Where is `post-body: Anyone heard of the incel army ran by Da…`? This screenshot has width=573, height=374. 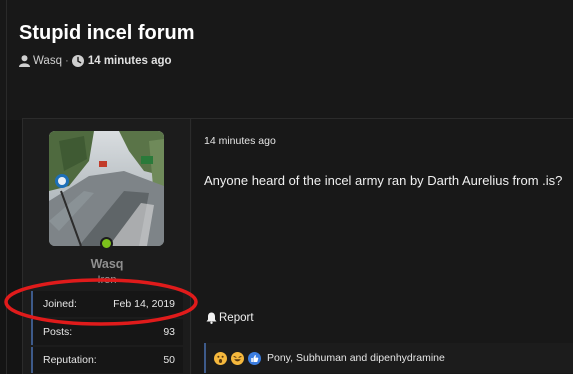 post-body: Anyone heard of the incel army ran by Da… is located at coordinates (383, 180).